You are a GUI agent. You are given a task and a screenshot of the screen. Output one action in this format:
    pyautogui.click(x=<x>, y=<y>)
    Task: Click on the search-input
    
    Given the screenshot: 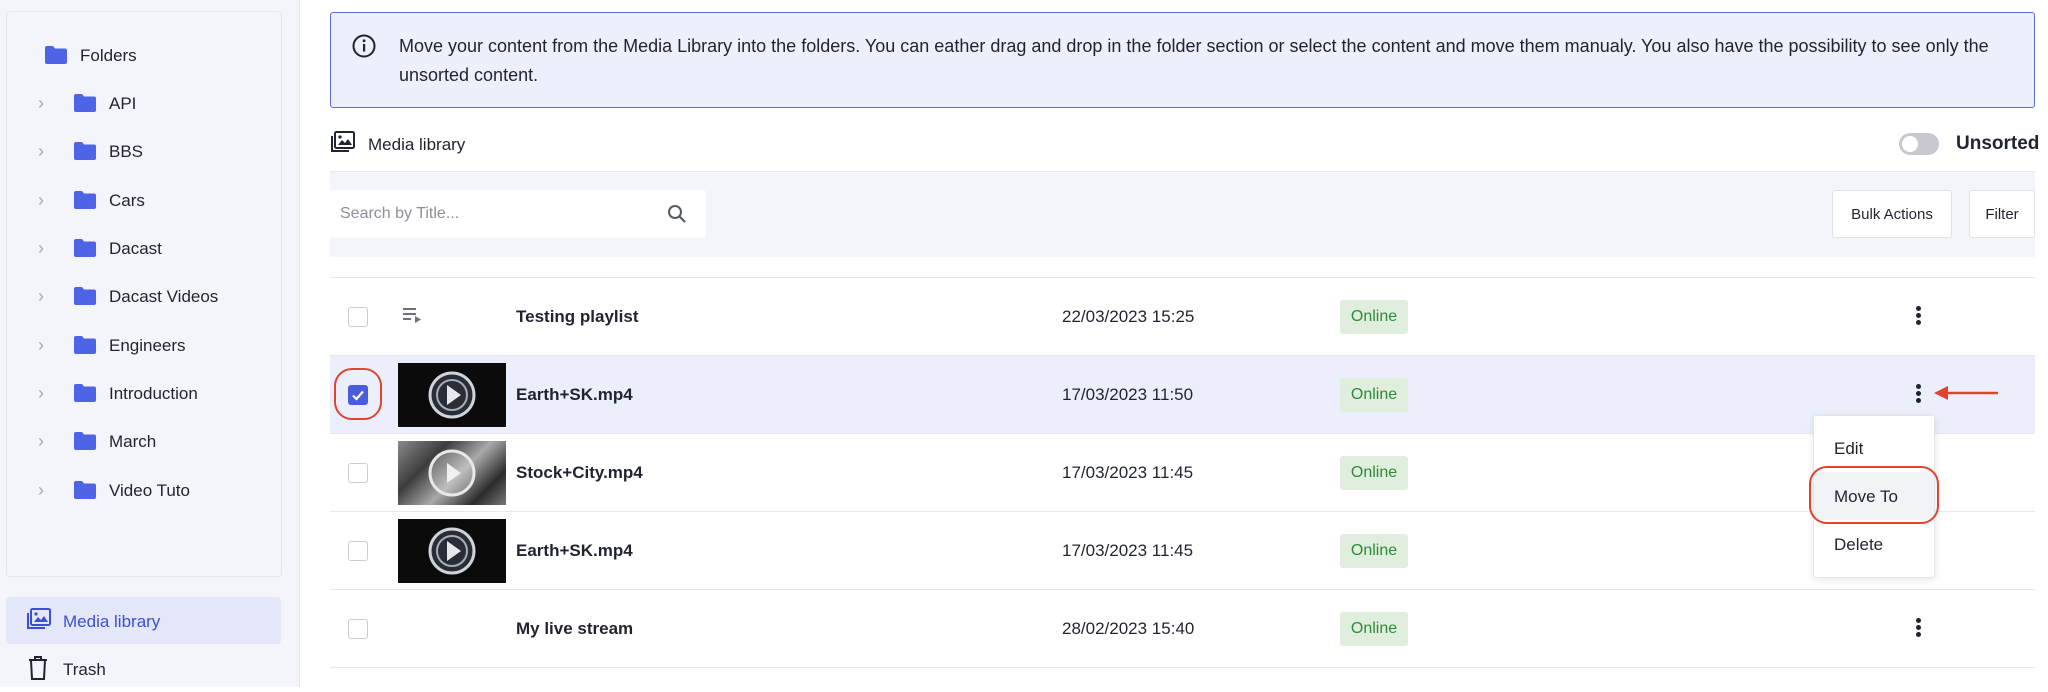 What is the action you would take?
    pyautogui.click(x=490, y=214)
    